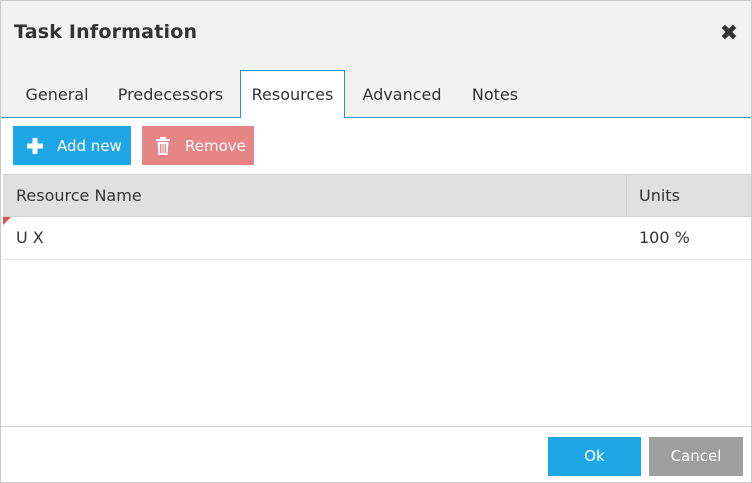 This screenshot has height=483, width=752. I want to click on units-cell: 100 %, so click(664, 238).